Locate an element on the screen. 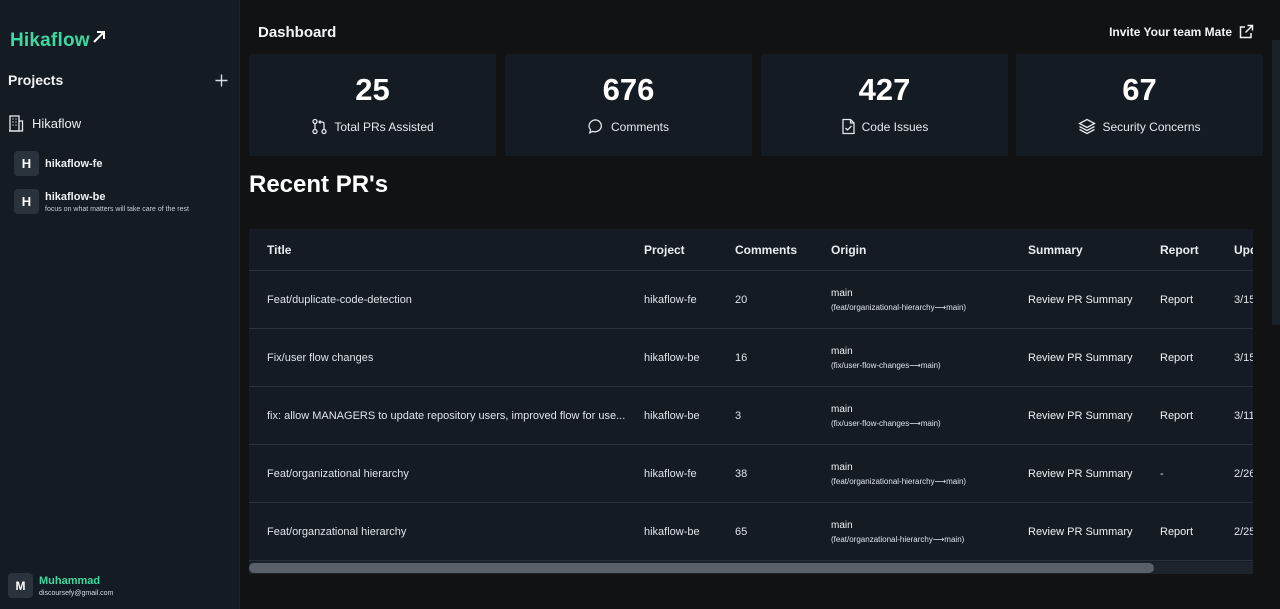 This screenshot has height=609, width=1280. logo-arrow-icon is located at coordinates (99, 37).